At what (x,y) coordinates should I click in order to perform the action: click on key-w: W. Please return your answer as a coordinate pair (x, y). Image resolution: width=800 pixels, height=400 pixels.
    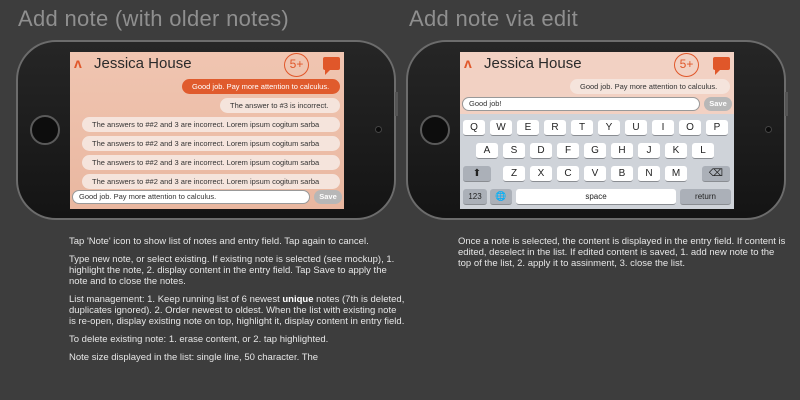
    Looking at the image, I should click on (501, 128).